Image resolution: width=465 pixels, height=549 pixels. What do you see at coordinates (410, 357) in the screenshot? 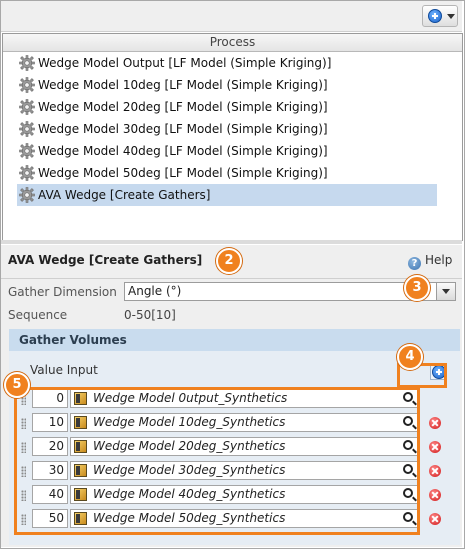
I see `callout-badge-4: 4` at bounding box center [410, 357].